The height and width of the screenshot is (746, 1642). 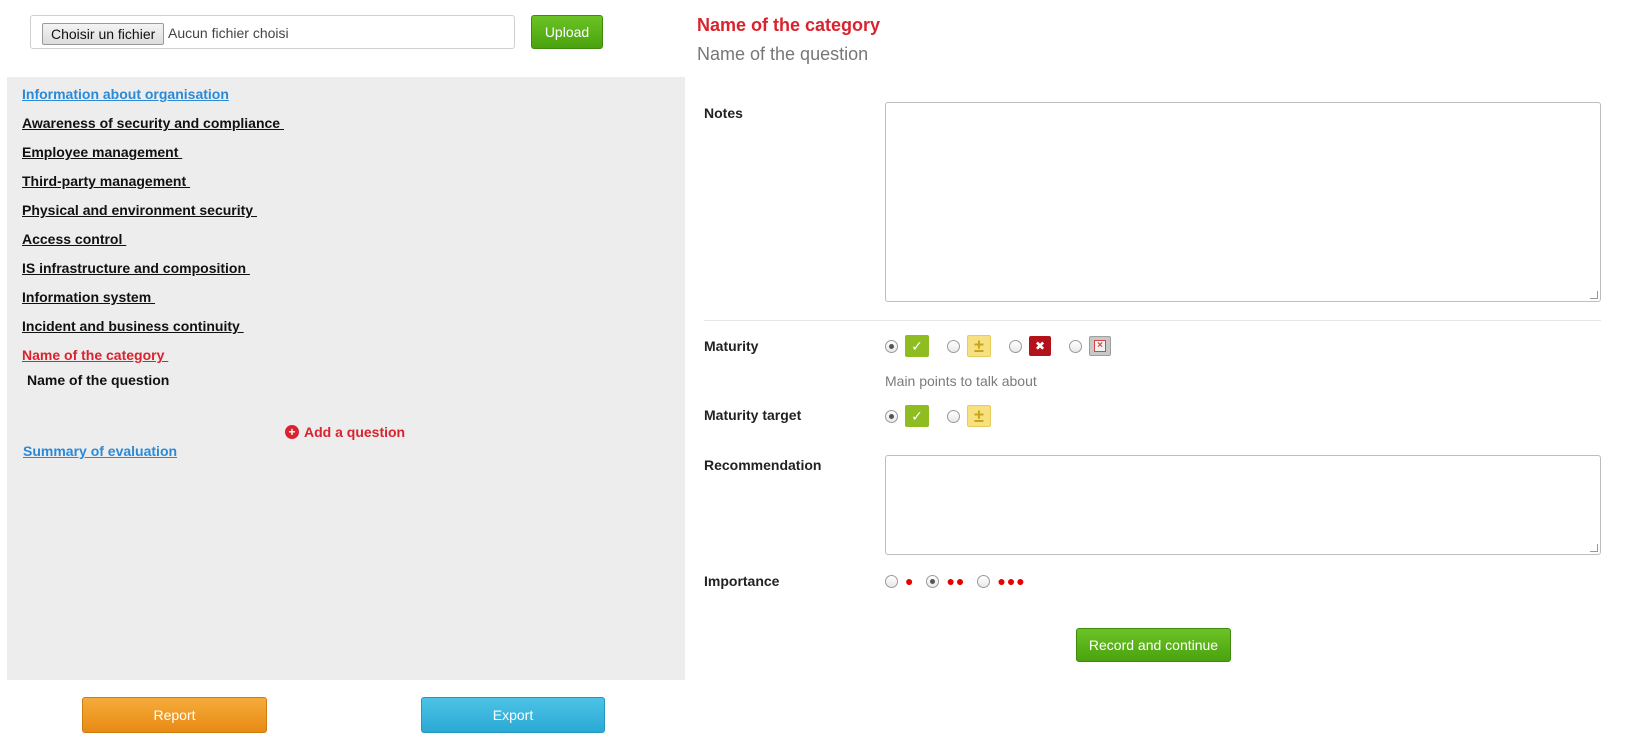 I want to click on maturity-label: Maturity, so click(x=731, y=346).